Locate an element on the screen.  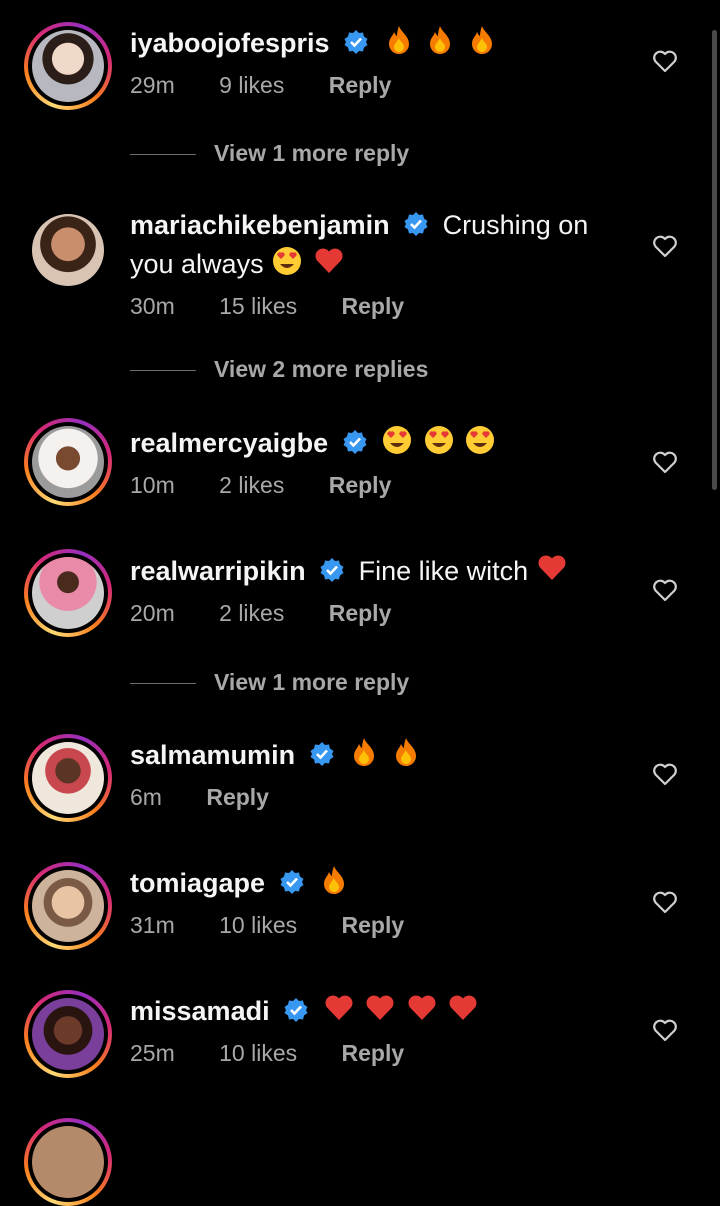
comment-text: Crushing on is located at coordinates (515, 225).